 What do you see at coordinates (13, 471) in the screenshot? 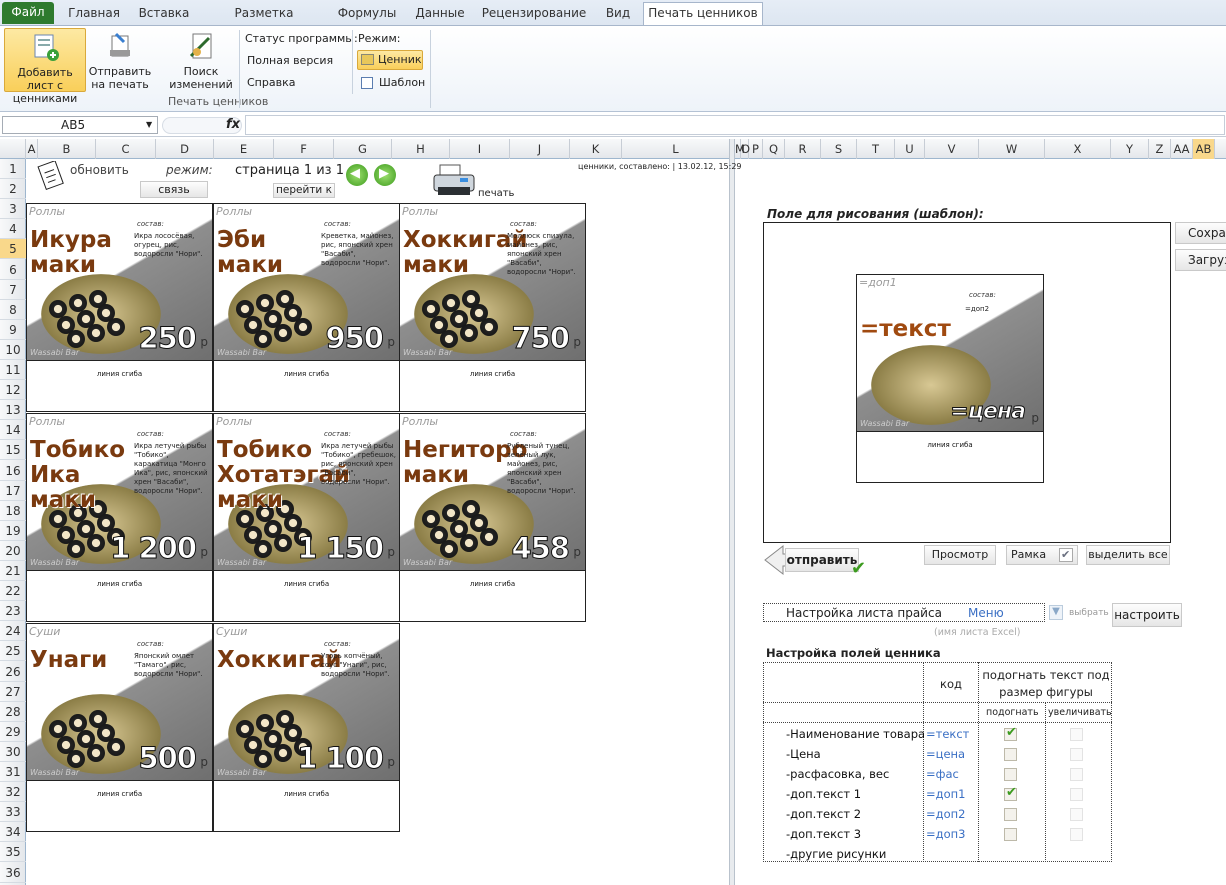
I see `row-header: 16` at bounding box center [13, 471].